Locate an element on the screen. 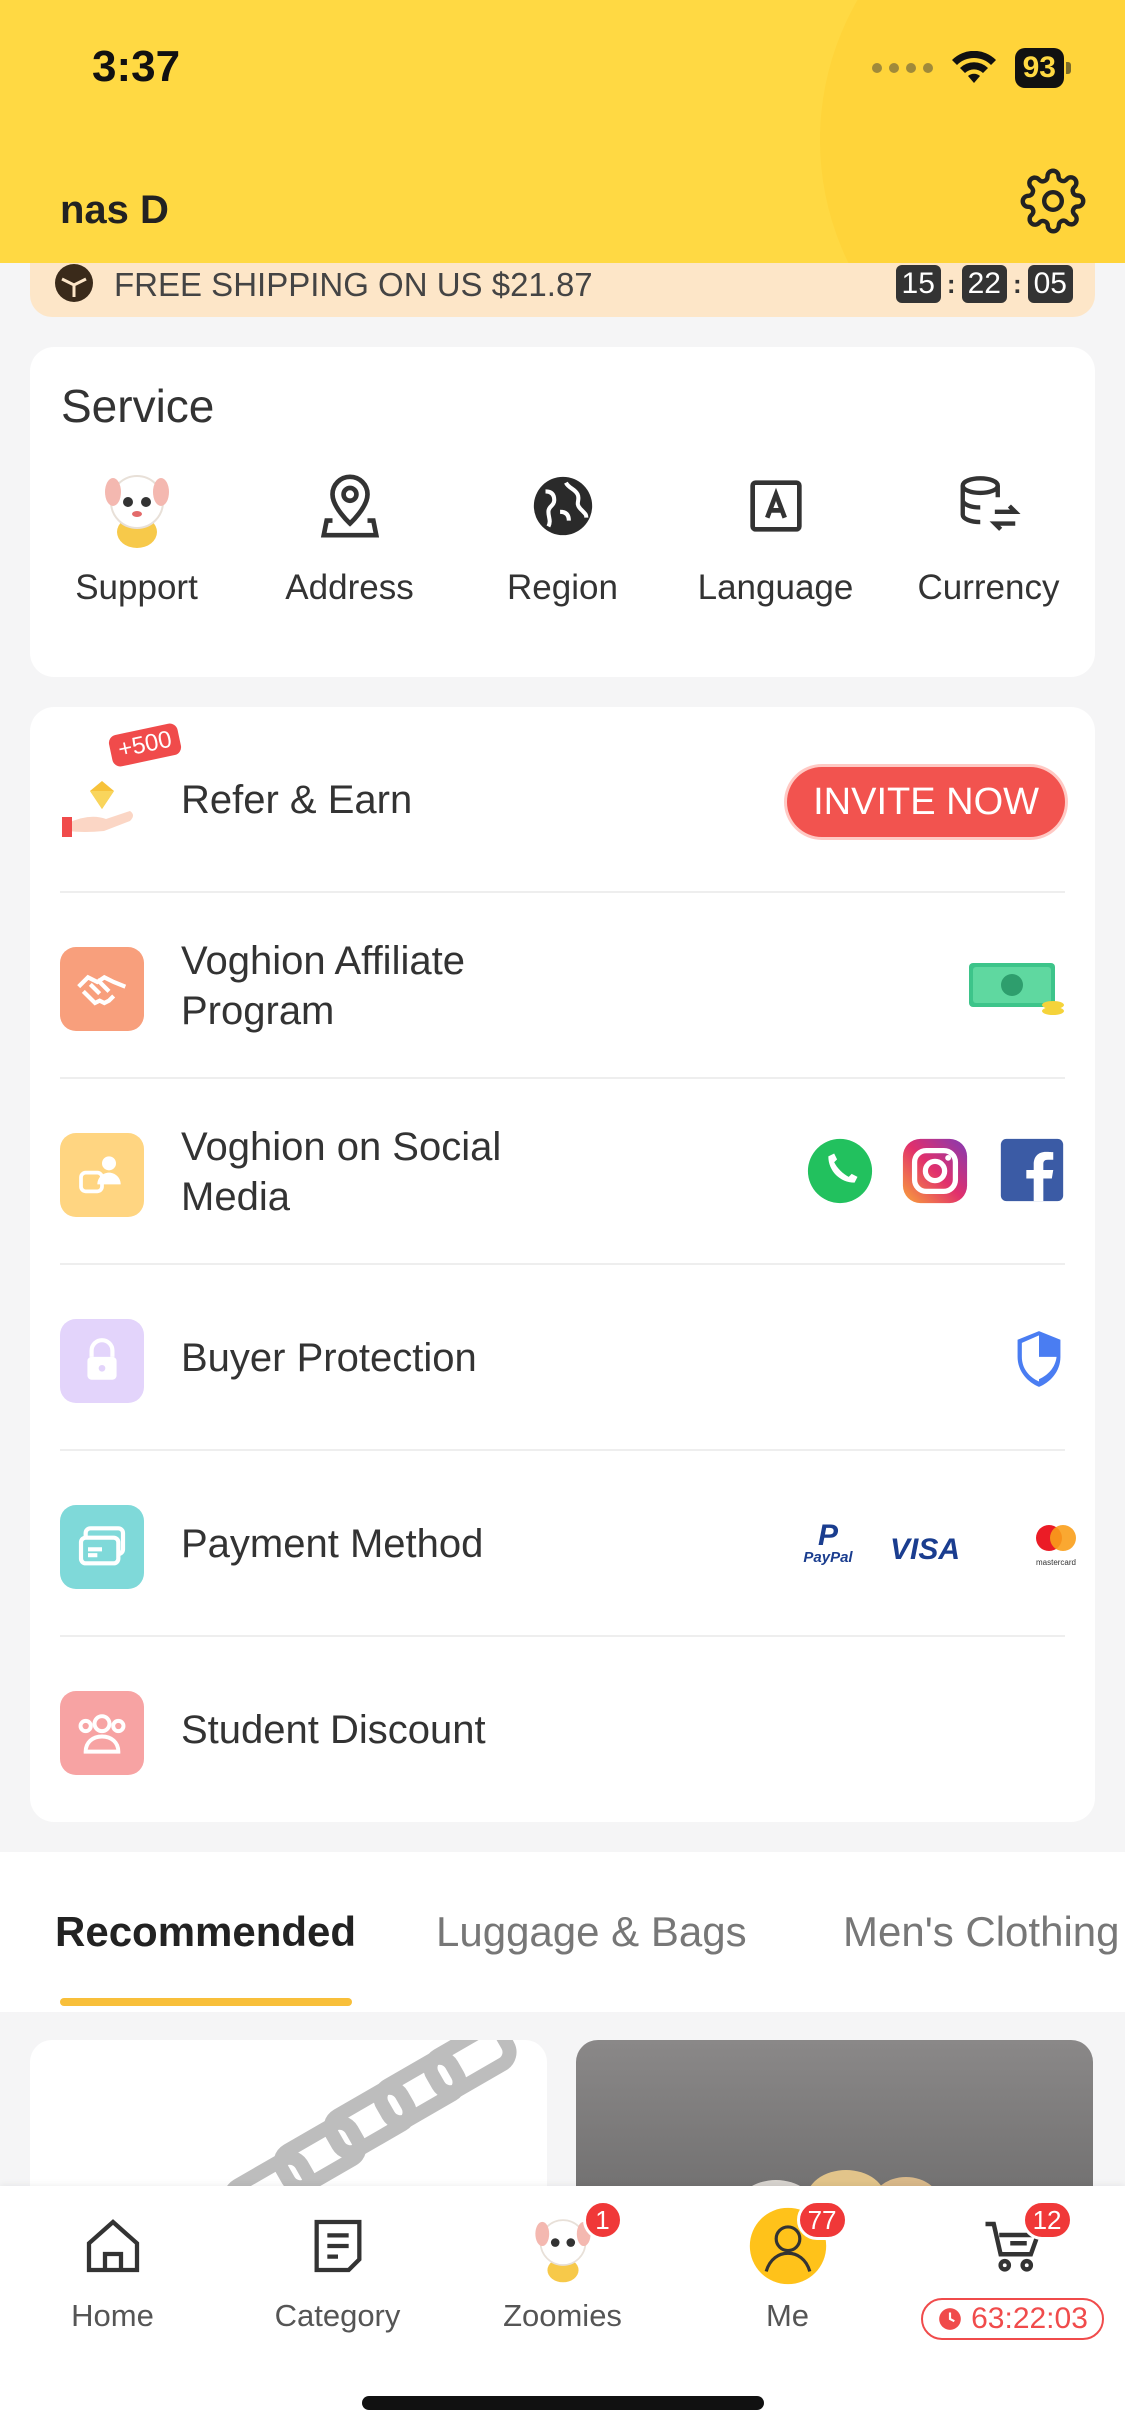  status-time: 3:37 is located at coordinates (136, 66).